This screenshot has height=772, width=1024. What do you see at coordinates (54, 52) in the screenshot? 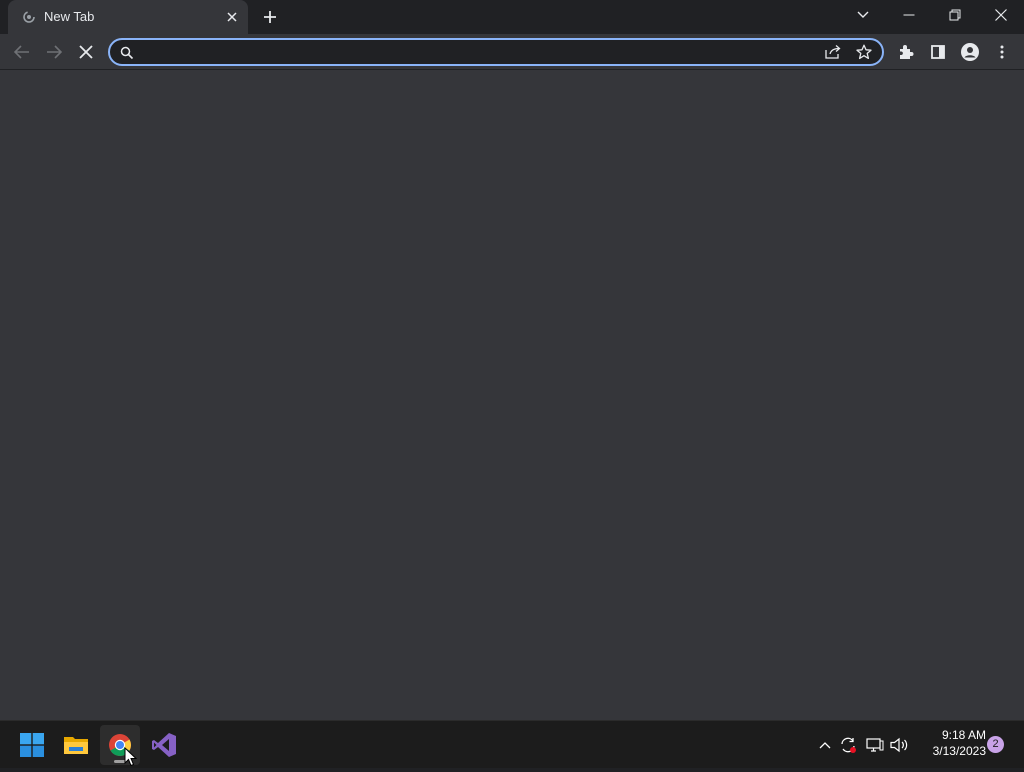
I see `forward-button` at bounding box center [54, 52].